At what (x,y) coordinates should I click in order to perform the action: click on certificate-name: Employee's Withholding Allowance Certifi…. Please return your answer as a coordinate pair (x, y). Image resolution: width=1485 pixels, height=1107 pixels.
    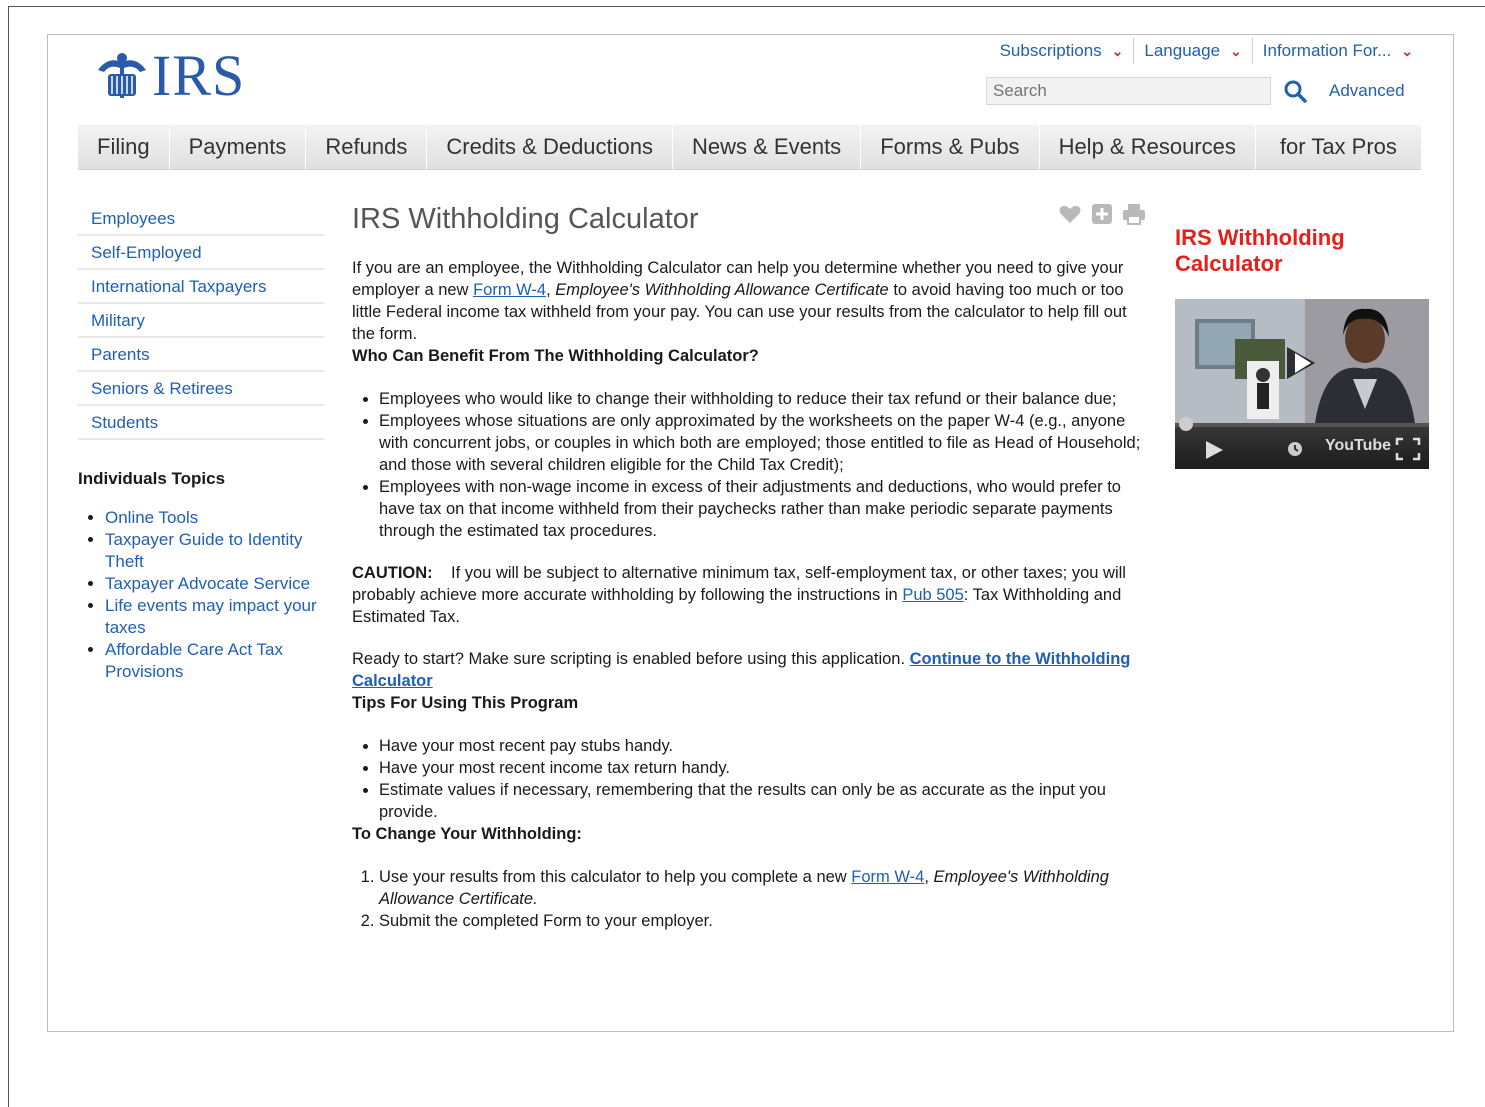
    Looking at the image, I should click on (722, 290).